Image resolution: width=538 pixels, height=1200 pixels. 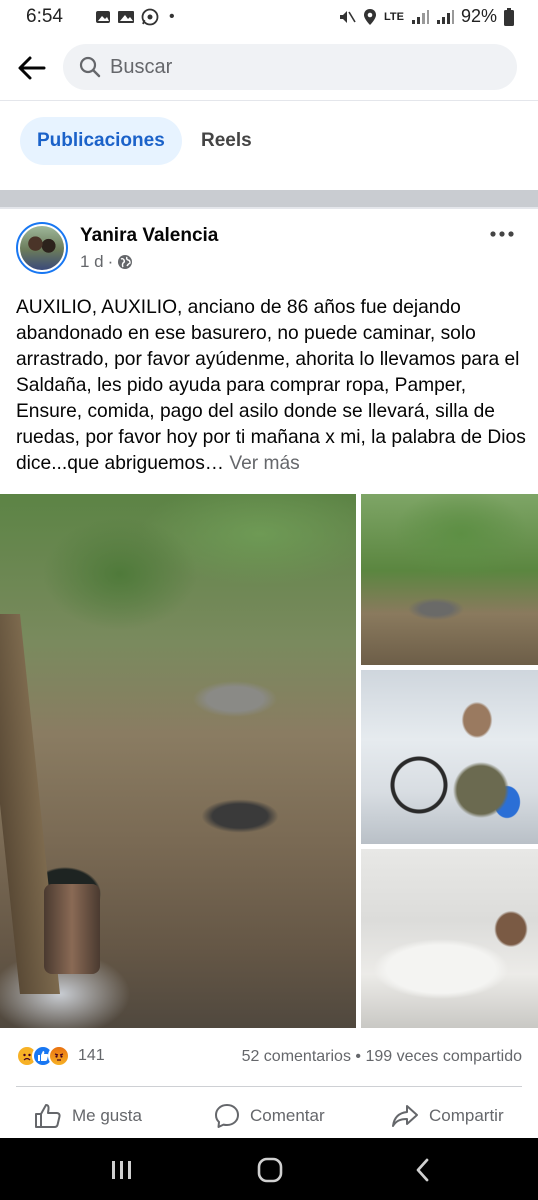 I want to click on photo-icon, so click(x=103, y=17).